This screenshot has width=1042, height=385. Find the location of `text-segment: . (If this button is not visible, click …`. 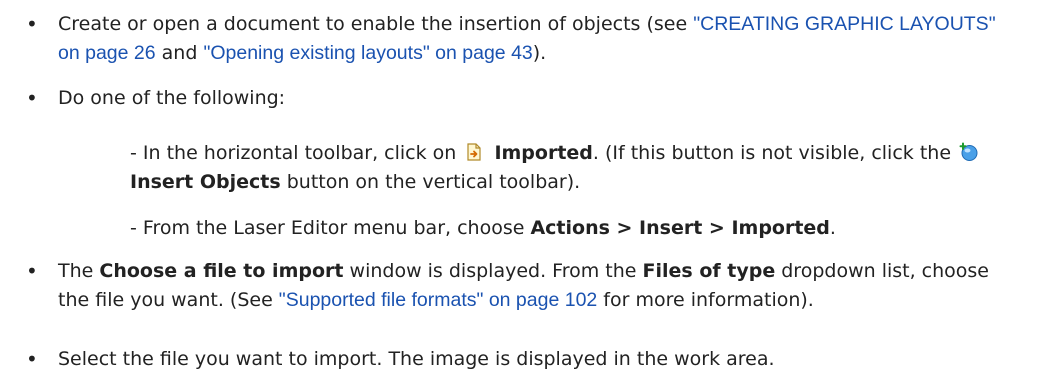

text-segment: . (If this button is not visible, click … is located at coordinates (775, 153).